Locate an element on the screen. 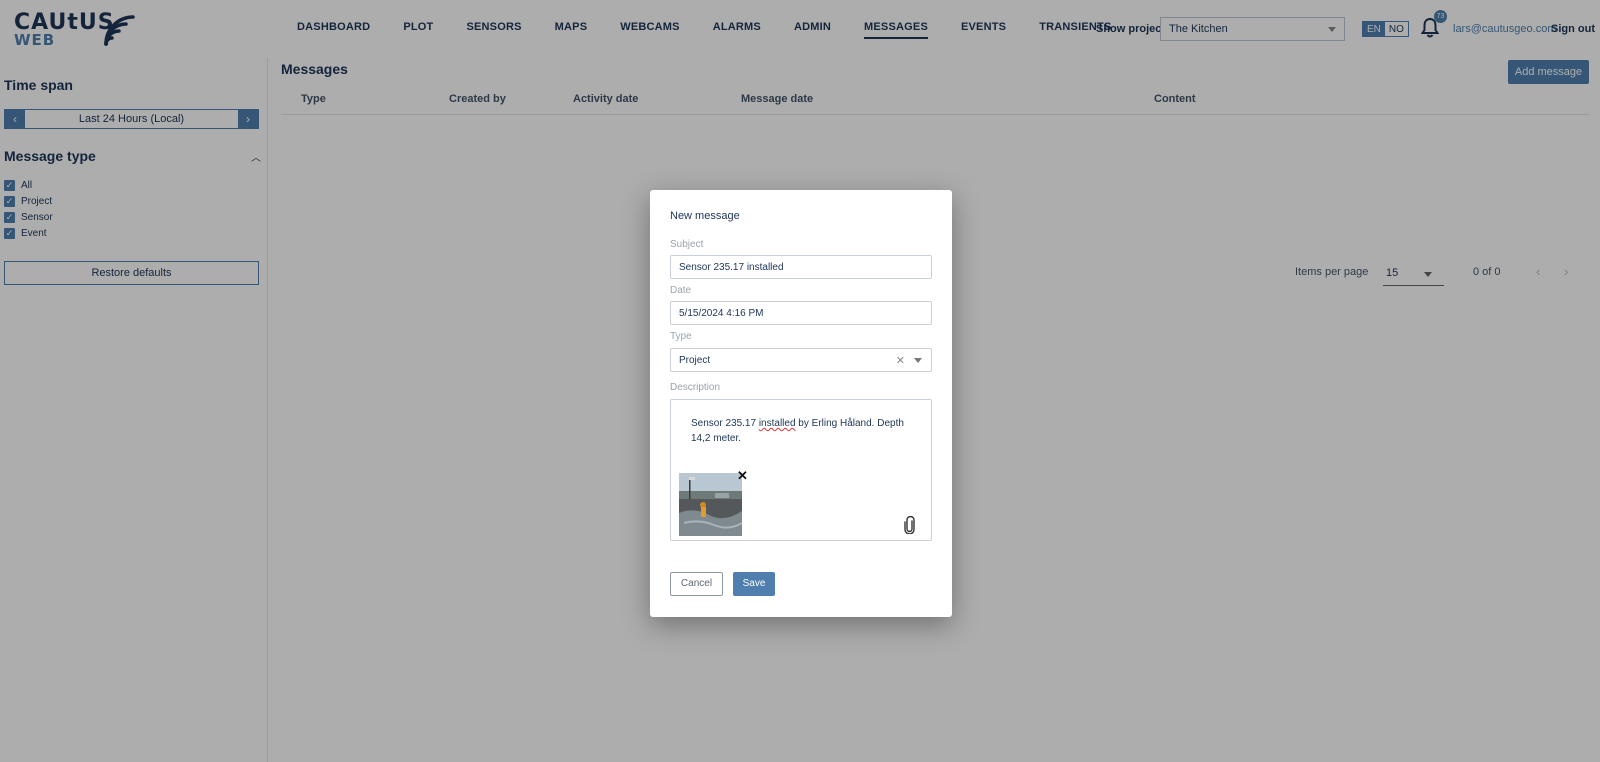 Image resolution: width=1600 pixels, height=762 pixels. type-select-value: Project is located at coordinates (695, 360).